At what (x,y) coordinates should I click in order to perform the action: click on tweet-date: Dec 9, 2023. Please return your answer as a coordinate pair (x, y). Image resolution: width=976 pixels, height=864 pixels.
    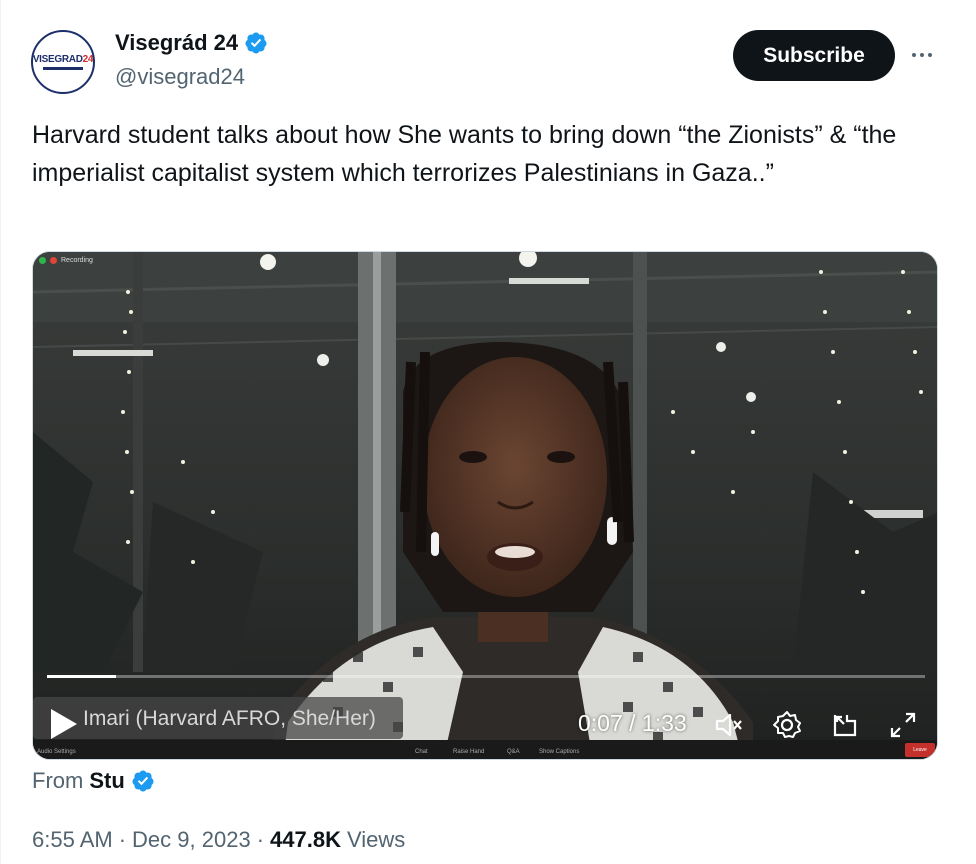
    Looking at the image, I should click on (191, 840).